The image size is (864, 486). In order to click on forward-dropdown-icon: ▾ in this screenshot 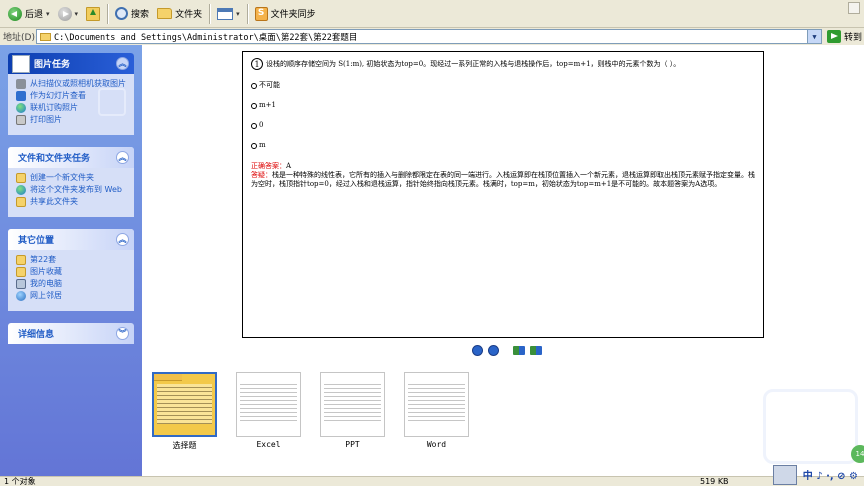, I will do `click(77, 14)`.